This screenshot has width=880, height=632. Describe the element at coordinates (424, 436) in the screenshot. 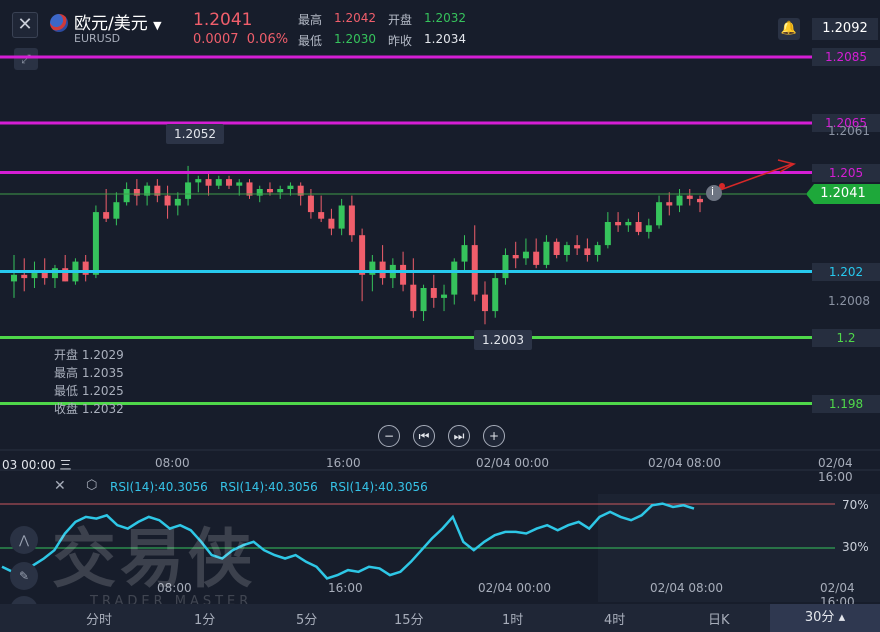

I see `scroll-start-button: ⏮` at that location.